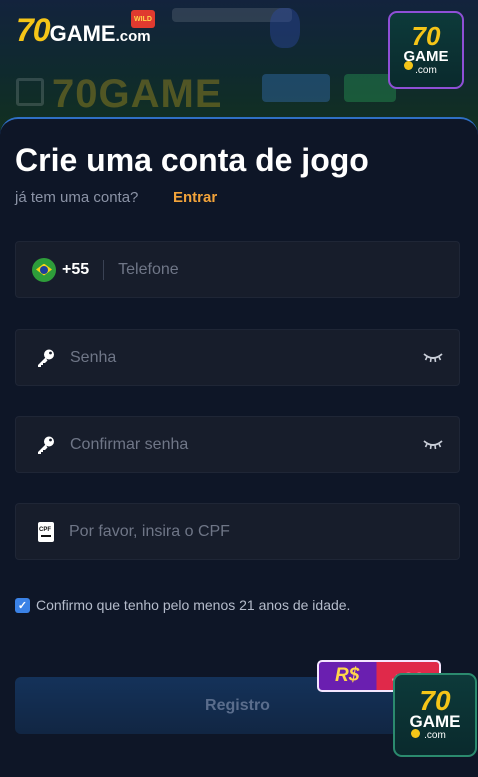  Describe the element at coordinates (30, 92) in the screenshot. I see `background-menu-icon` at that location.